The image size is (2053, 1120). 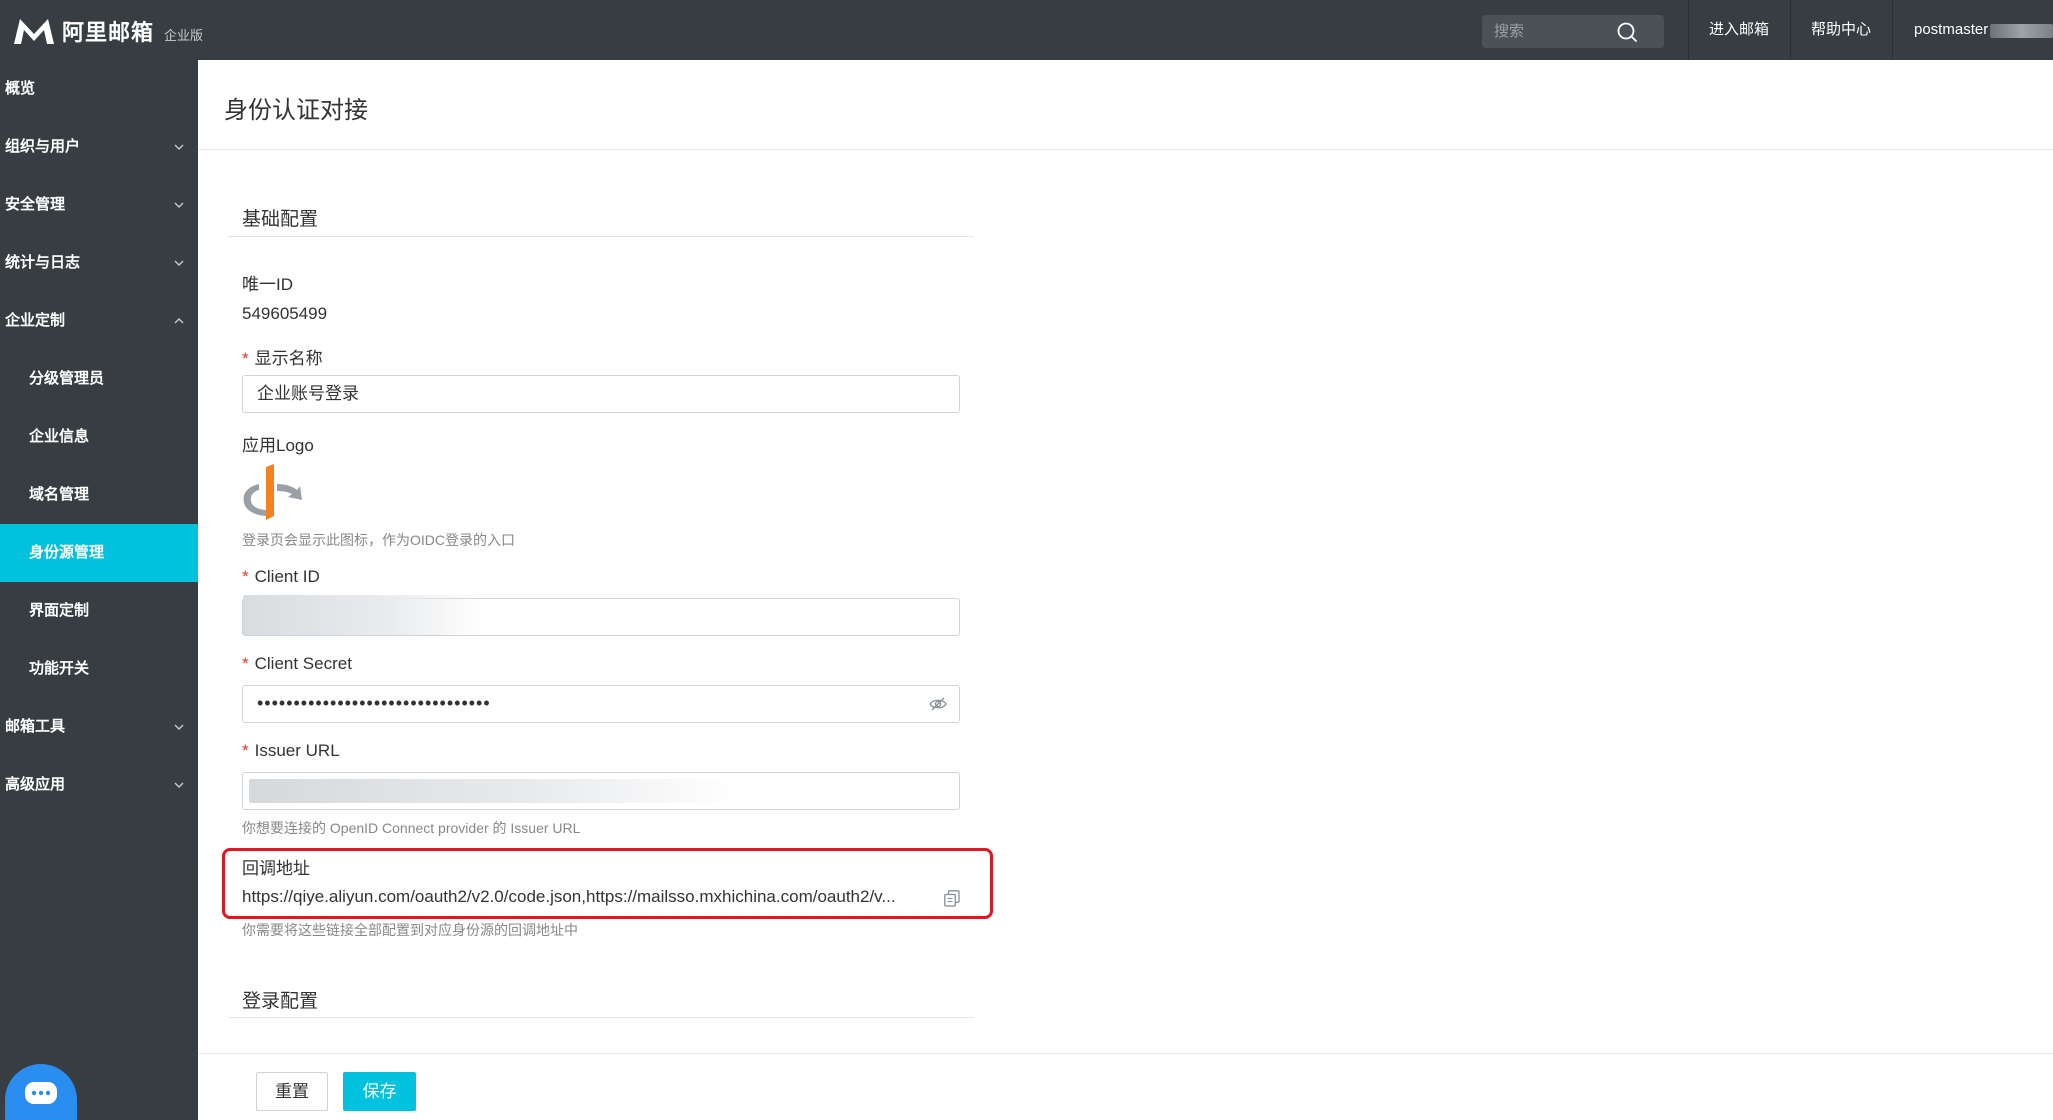 What do you see at coordinates (35, 320) in the screenshot?
I see `sidebar-item-label: 企业定制` at bounding box center [35, 320].